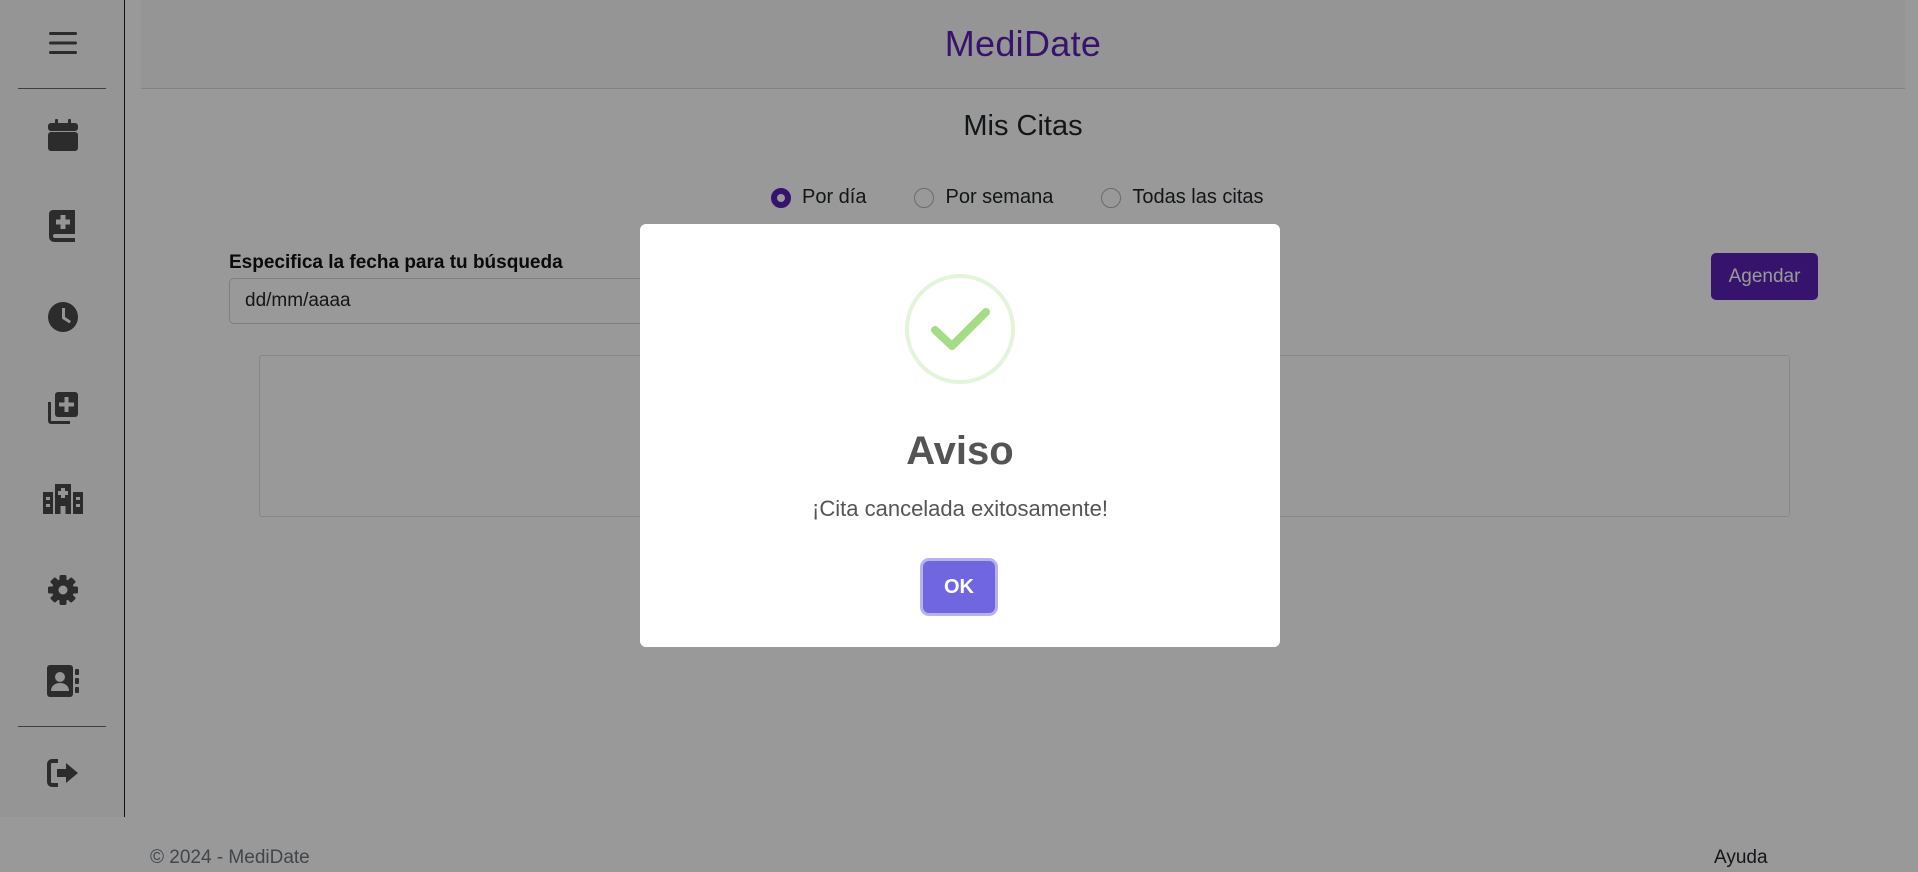 The image size is (1918, 872). What do you see at coordinates (960, 329) in the screenshot?
I see `success-check-icon` at bounding box center [960, 329].